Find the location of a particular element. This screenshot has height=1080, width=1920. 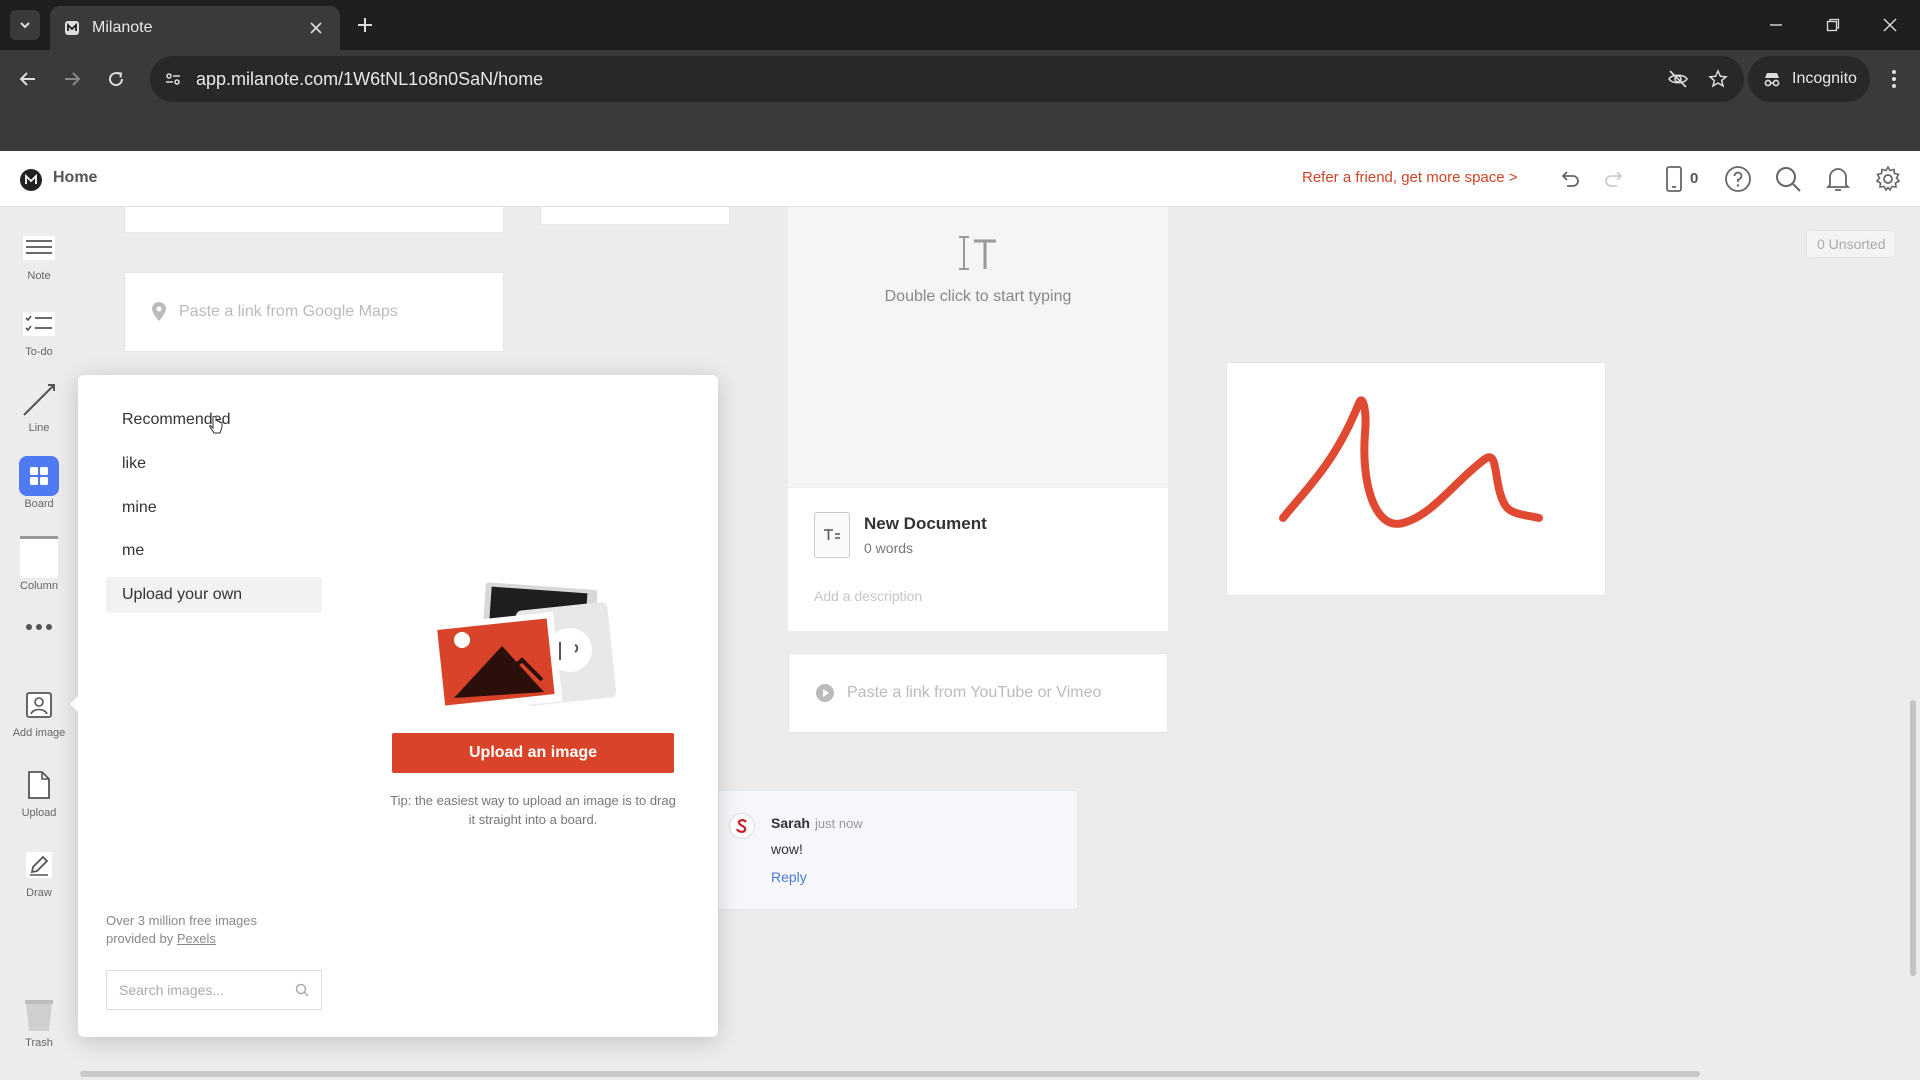

reload-button is located at coordinates (116, 79).